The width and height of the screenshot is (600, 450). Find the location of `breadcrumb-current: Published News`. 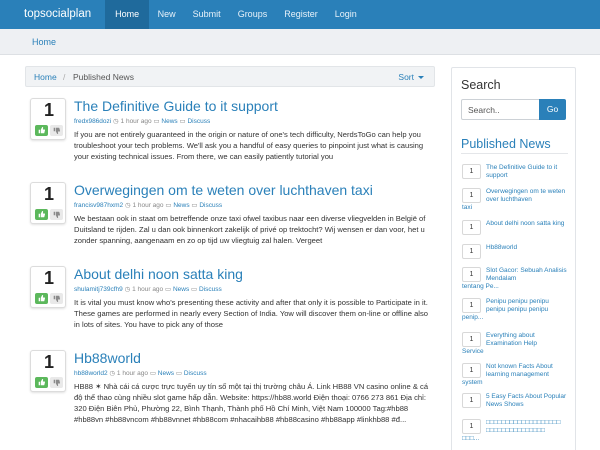

breadcrumb-current: Published News is located at coordinates (103, 77).